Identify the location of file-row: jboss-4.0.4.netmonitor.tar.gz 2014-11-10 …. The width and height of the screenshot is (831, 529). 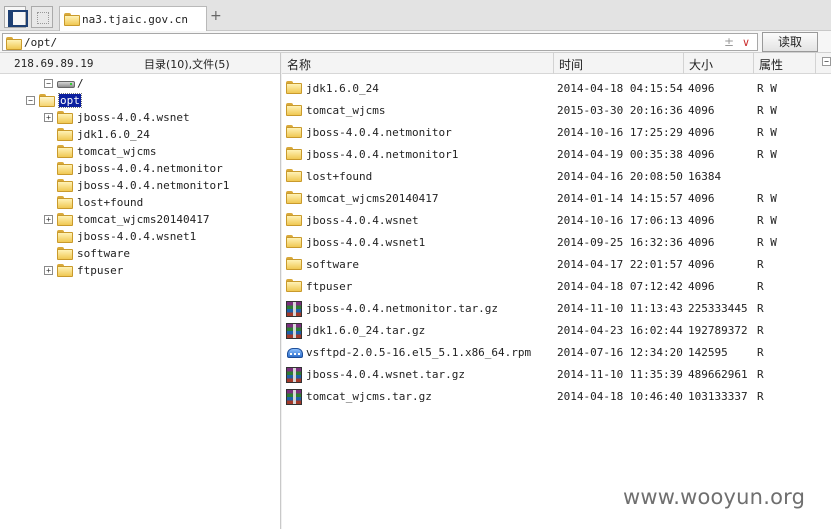
(556, 309).